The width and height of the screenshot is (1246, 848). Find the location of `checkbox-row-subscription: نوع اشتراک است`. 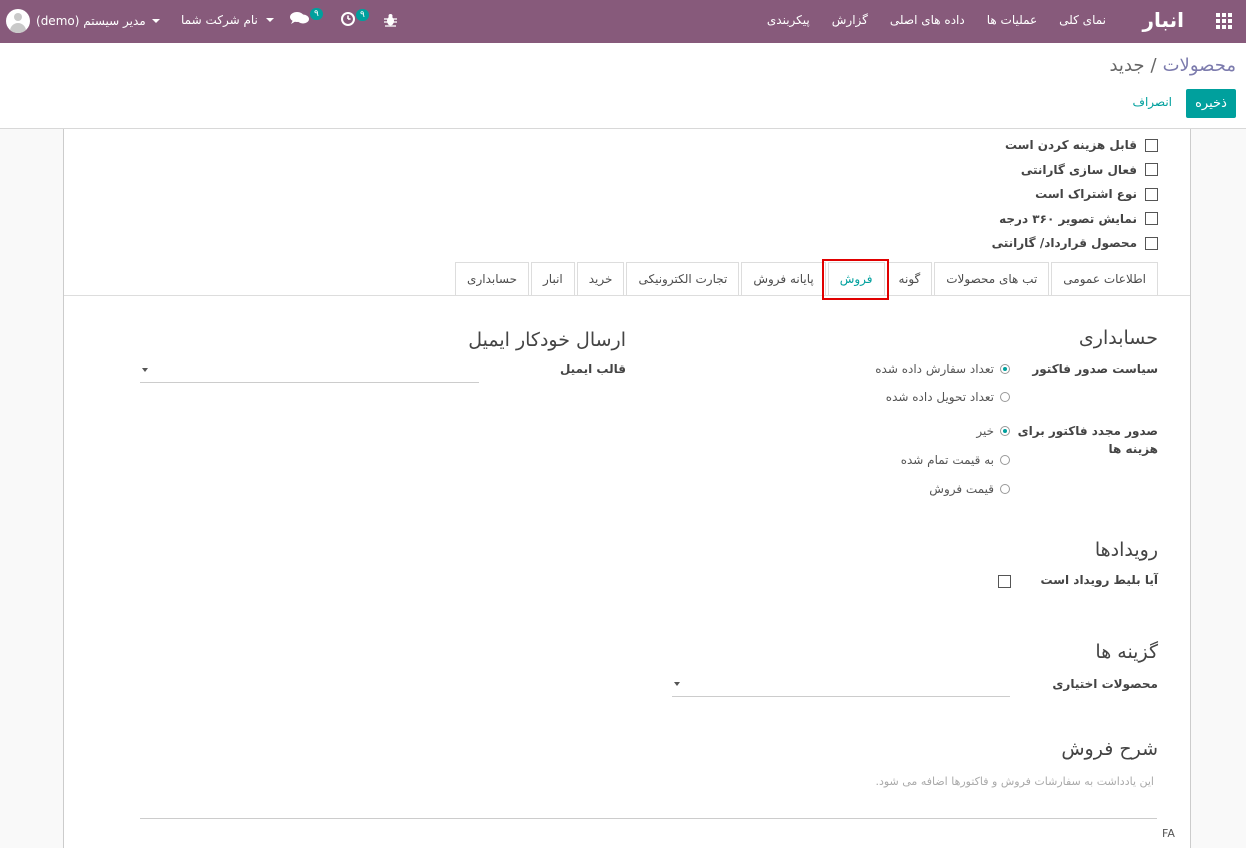

checkbox-row-subscription: نوع اشتراک است is located at coordinates (1075, 194).